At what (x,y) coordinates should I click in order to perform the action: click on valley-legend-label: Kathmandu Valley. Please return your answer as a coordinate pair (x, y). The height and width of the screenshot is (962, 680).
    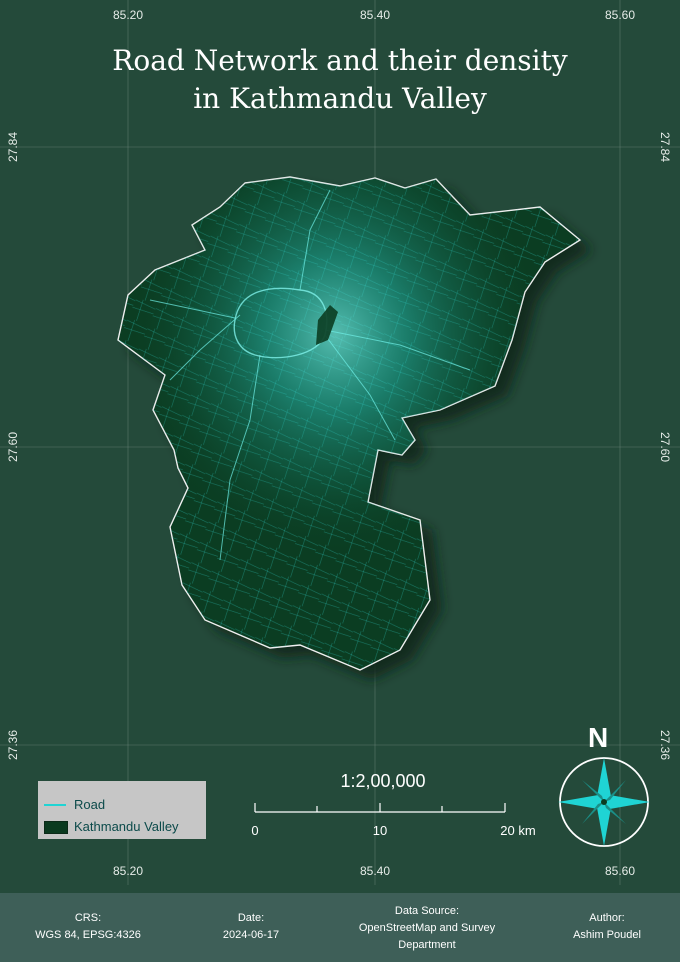
    Looking at the image, I should click on (126, 826).